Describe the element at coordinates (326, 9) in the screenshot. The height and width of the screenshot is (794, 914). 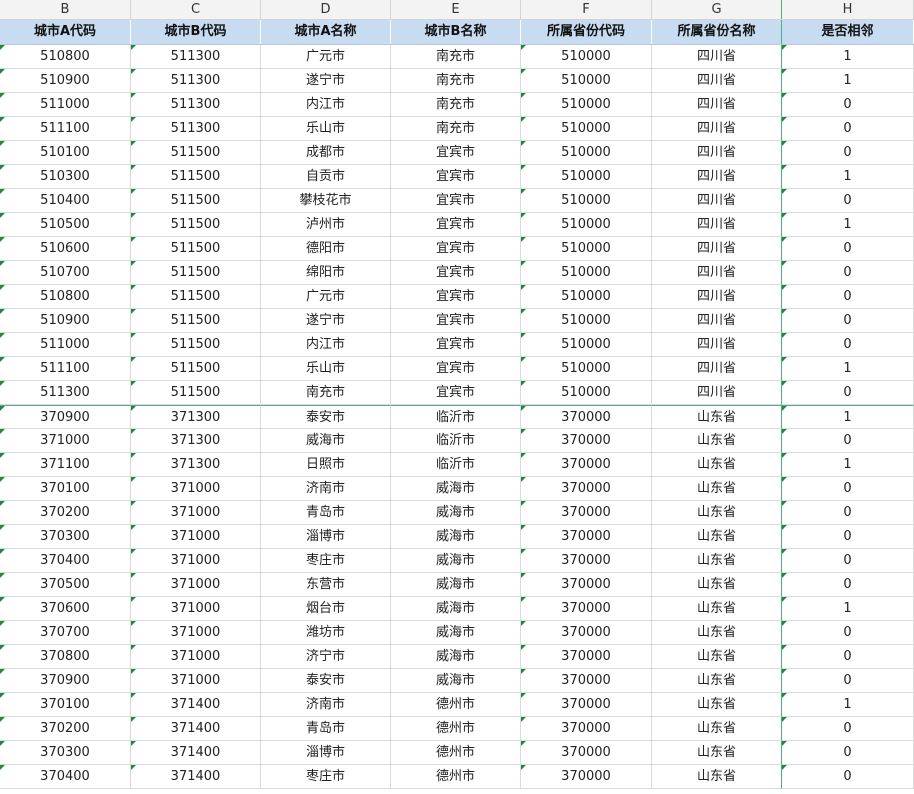
I see `column-letter-d: D` at that location.